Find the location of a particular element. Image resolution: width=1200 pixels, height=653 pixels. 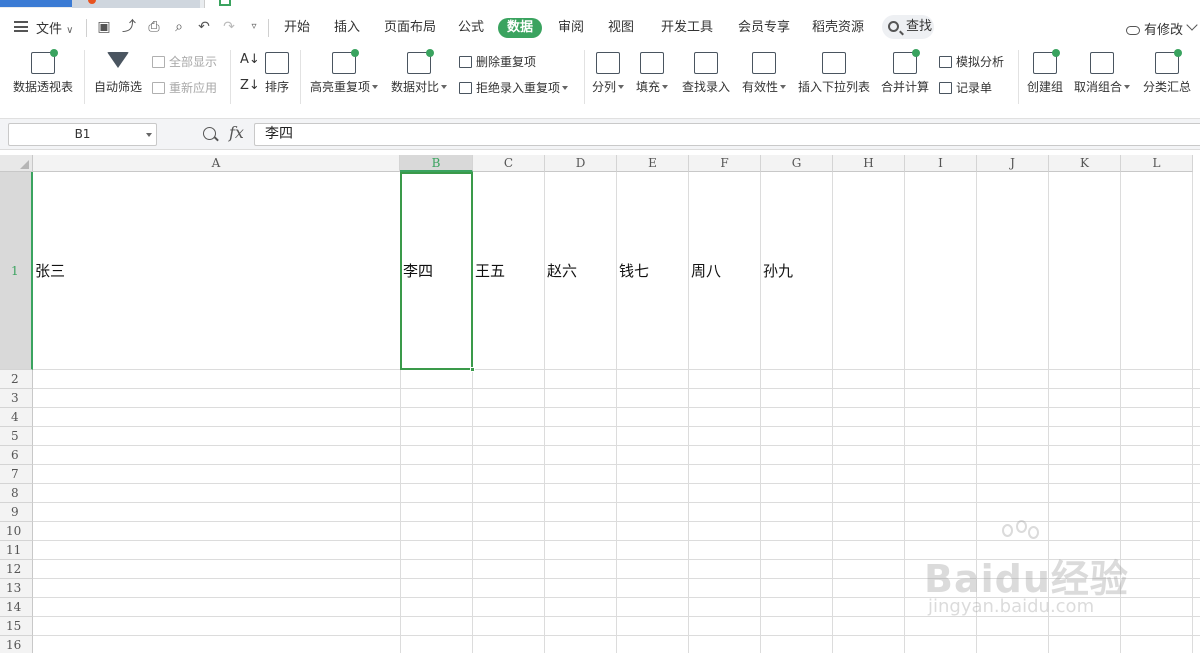

save-status: 有修改 is located at coordinates (1154, 28).